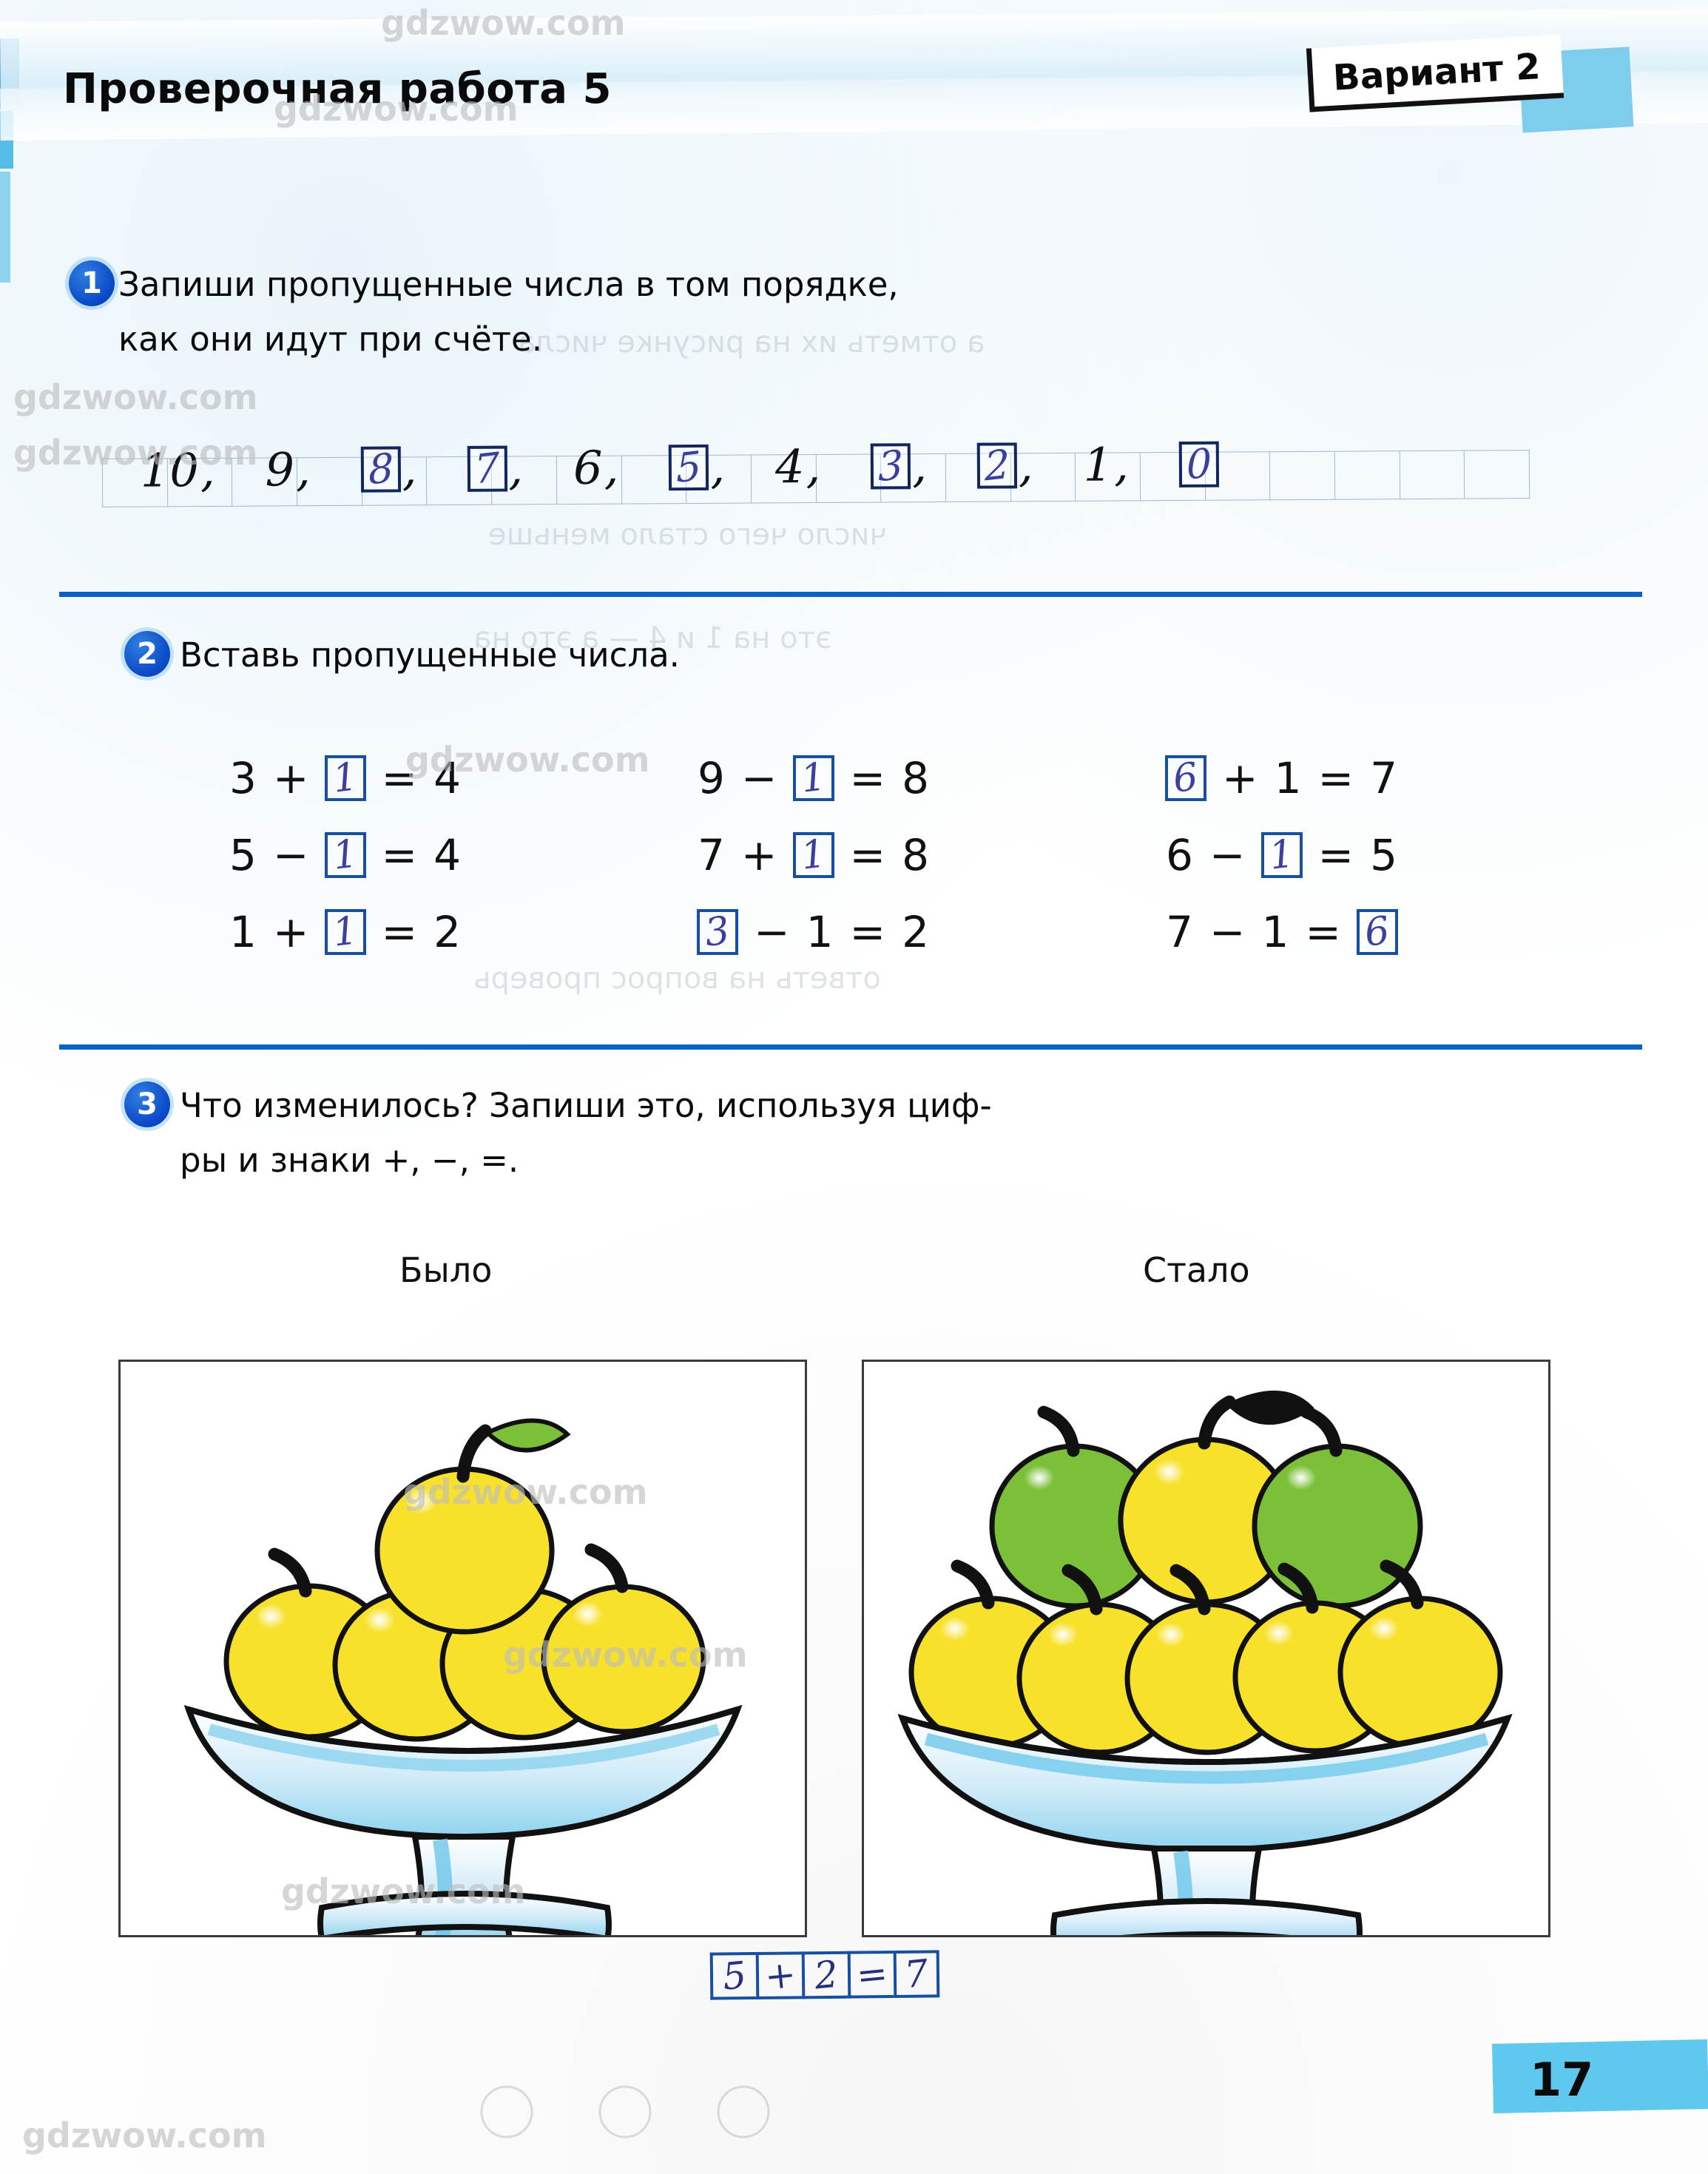 This screenshot has width=1708, height=2174. What do you see at coordinates (147, 1104) in the screenshot?
I see `task-number-badge-3: 3` at bounding box center [147, 1104].